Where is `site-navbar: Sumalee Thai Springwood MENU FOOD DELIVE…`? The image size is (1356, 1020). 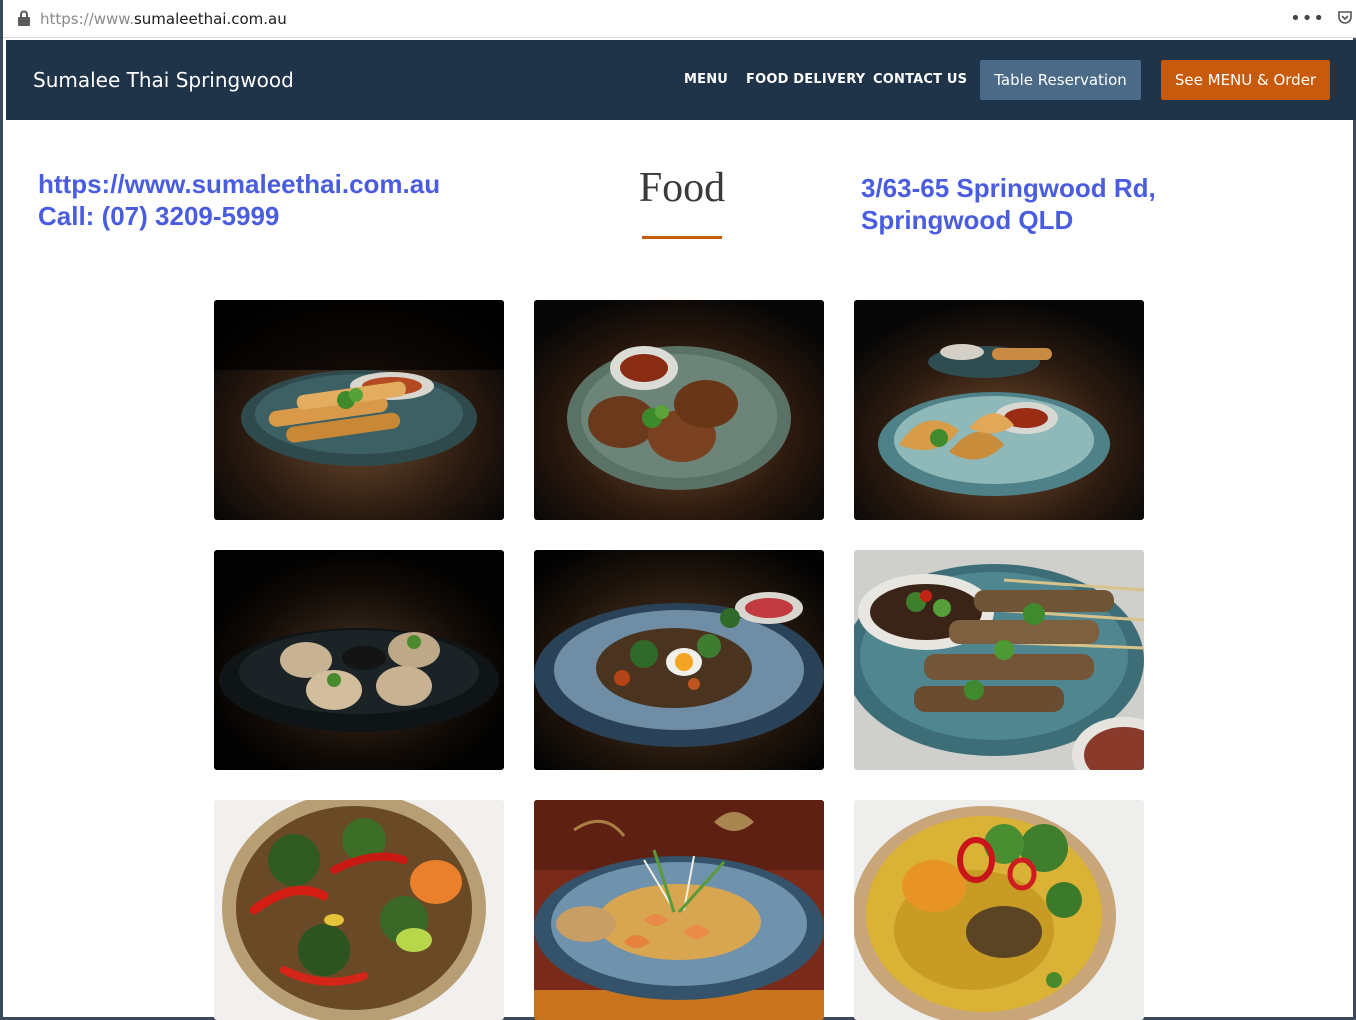
site-navbar: Sumalee Thai Springwood MENU FOOD DELIVE… is located at coordinates (681, 80).